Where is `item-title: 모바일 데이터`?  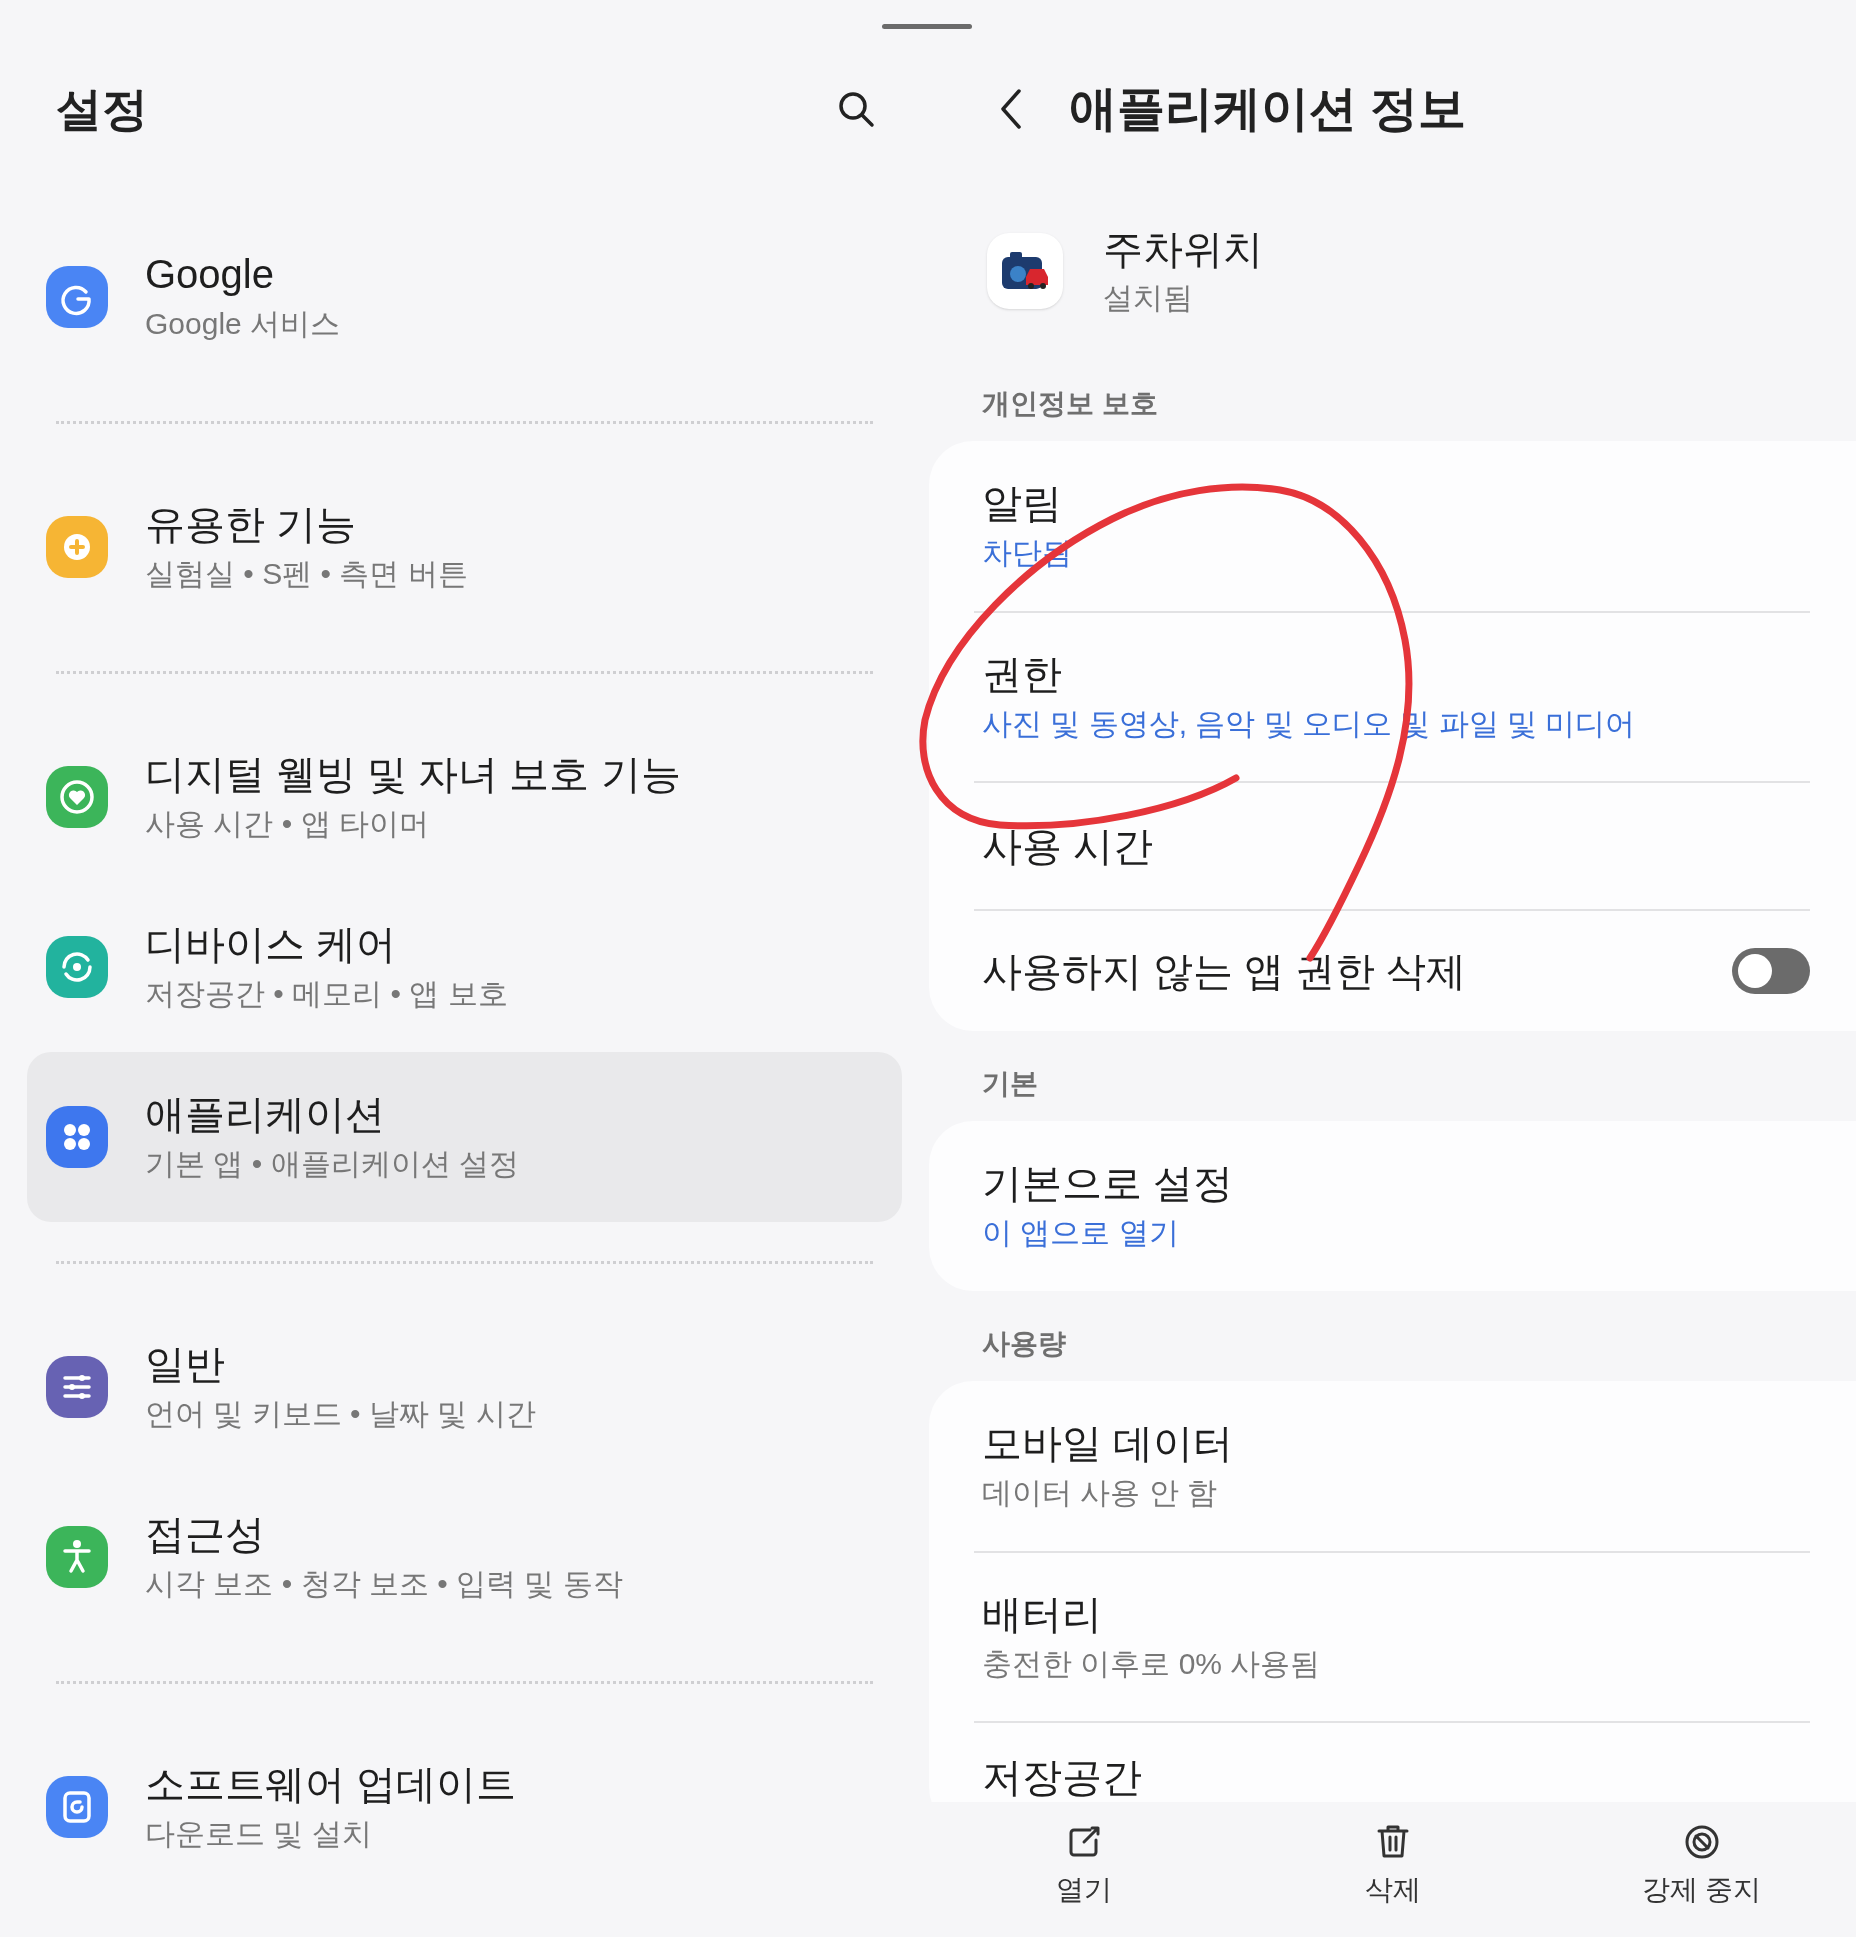
item-title: 모바일 데이터 is located at coordinates (1108, 1443).